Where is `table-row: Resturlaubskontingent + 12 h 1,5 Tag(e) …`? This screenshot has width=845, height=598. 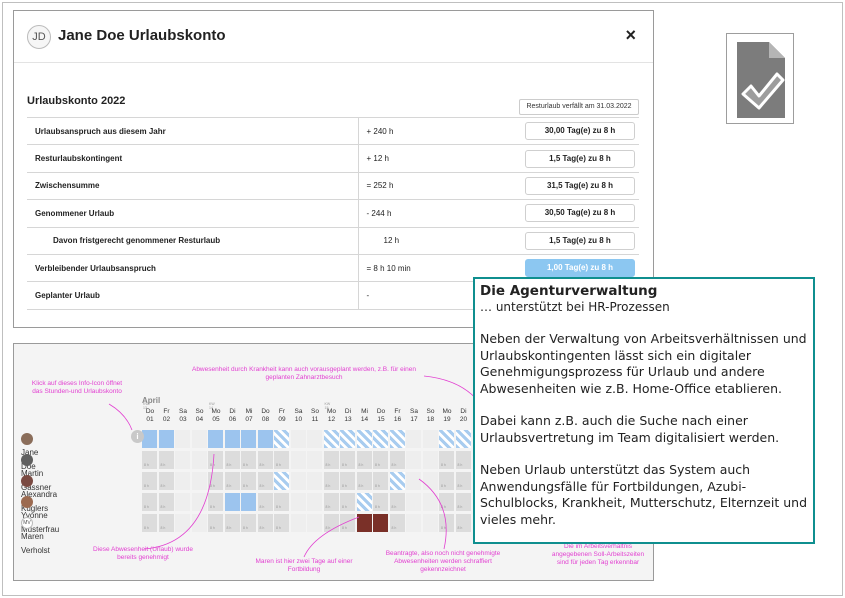 table-row: Resturlaubskontingent + 12 h 1,5 Tag(e) … is located at coordinates (333, 158).